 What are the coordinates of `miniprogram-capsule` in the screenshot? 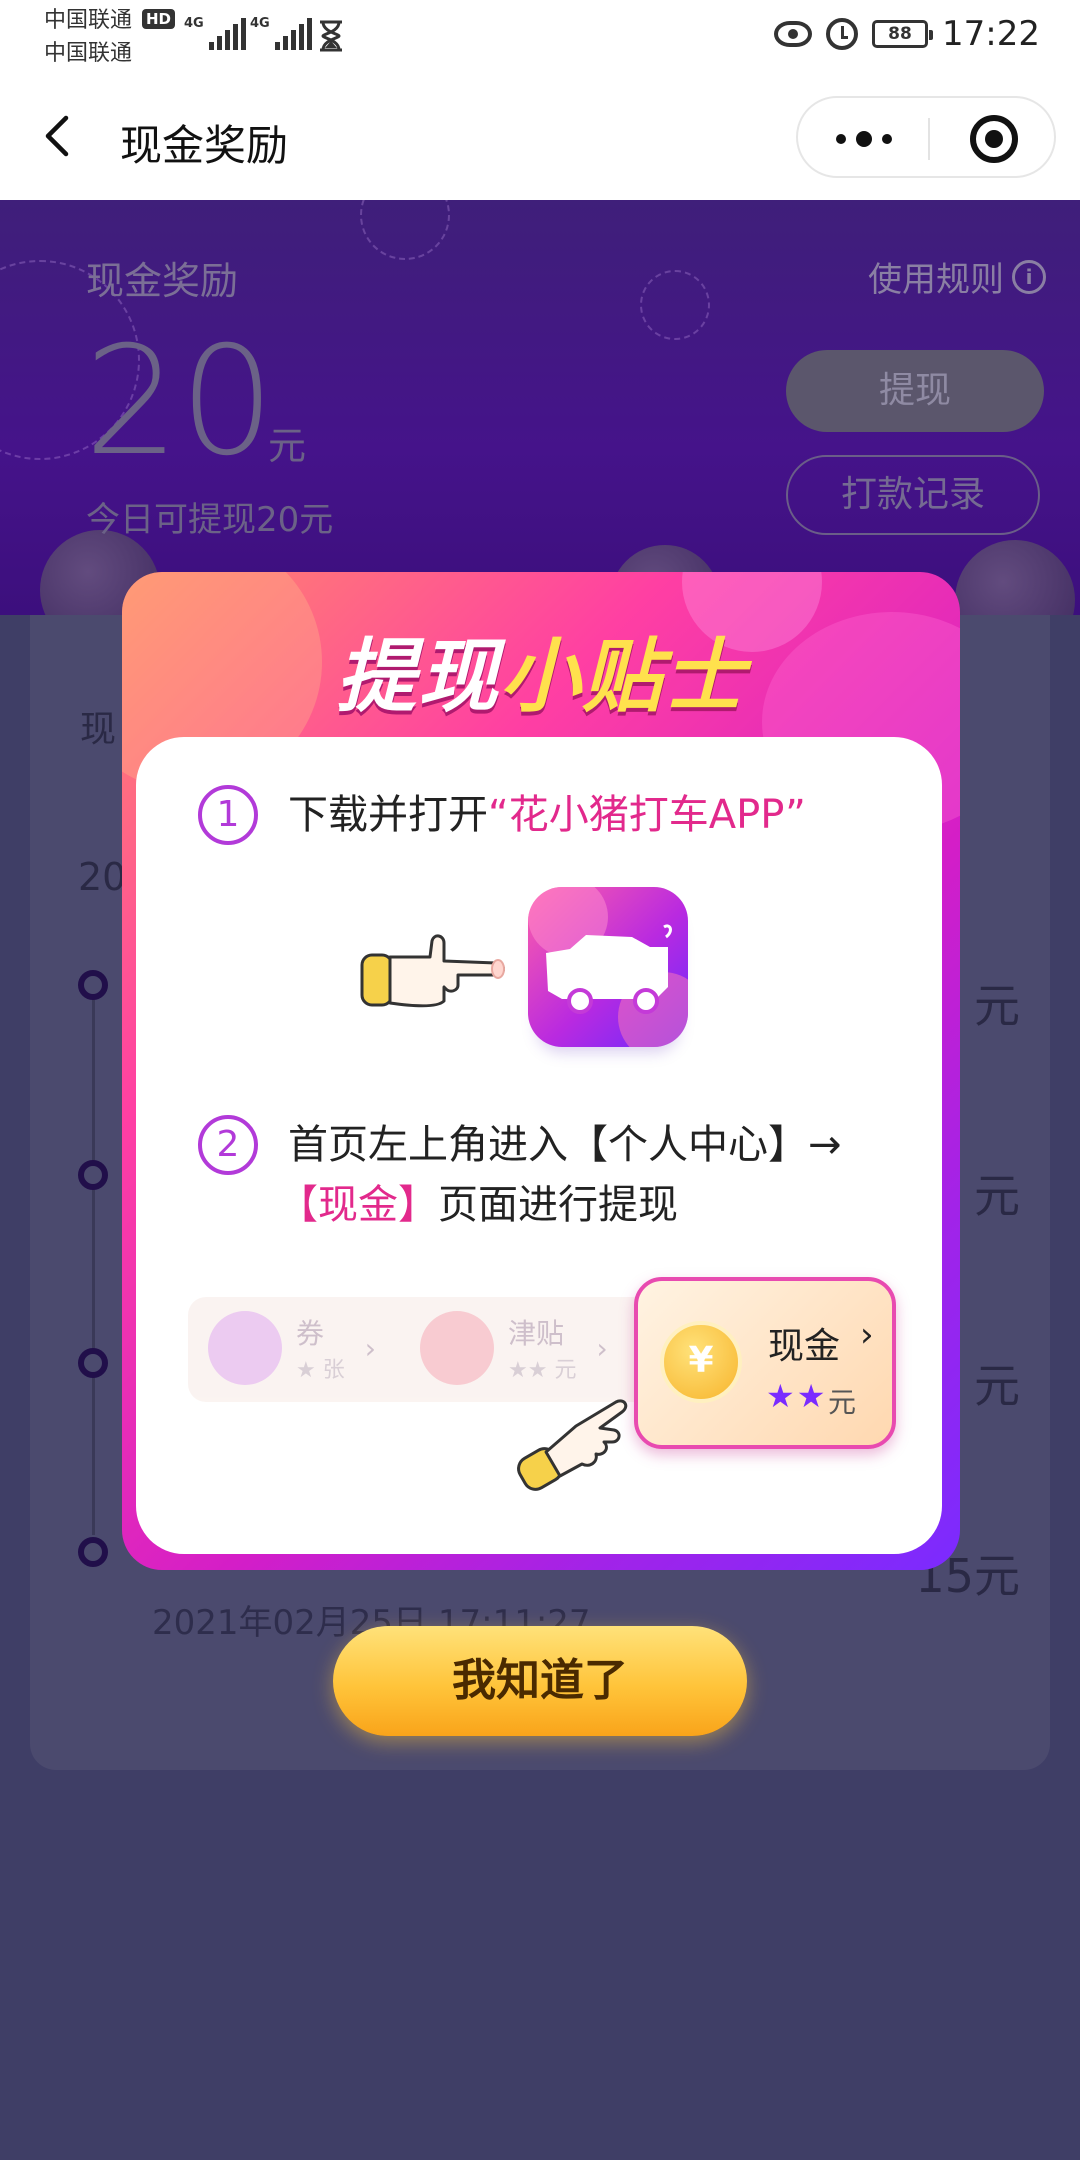 It's located at (926, 137).